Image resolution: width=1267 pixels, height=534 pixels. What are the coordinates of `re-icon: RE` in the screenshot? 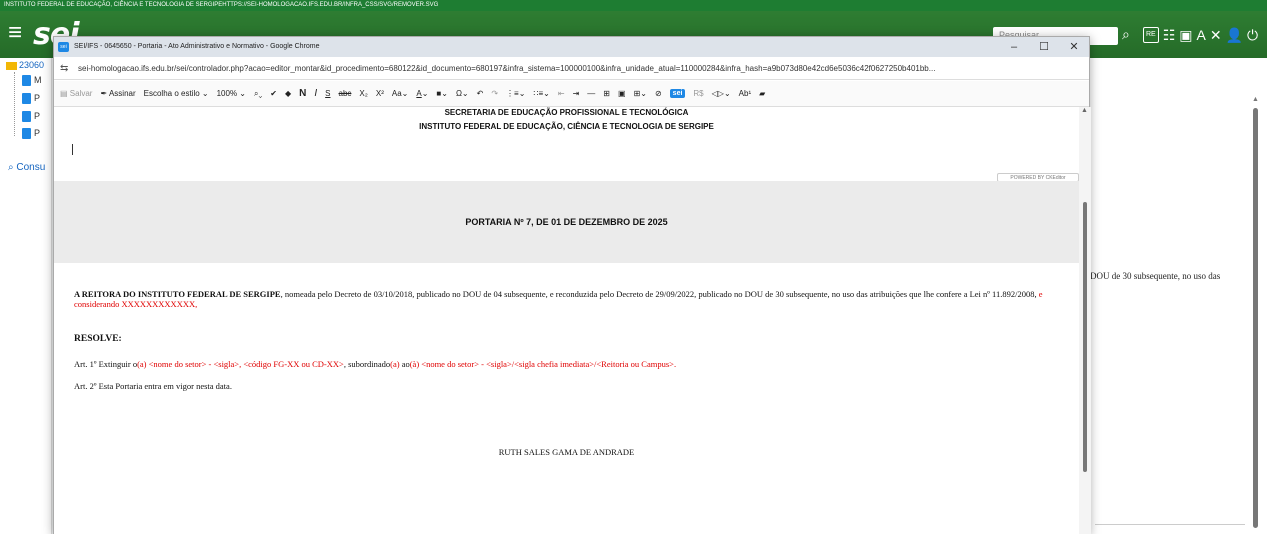 It's located at (1151, 35).